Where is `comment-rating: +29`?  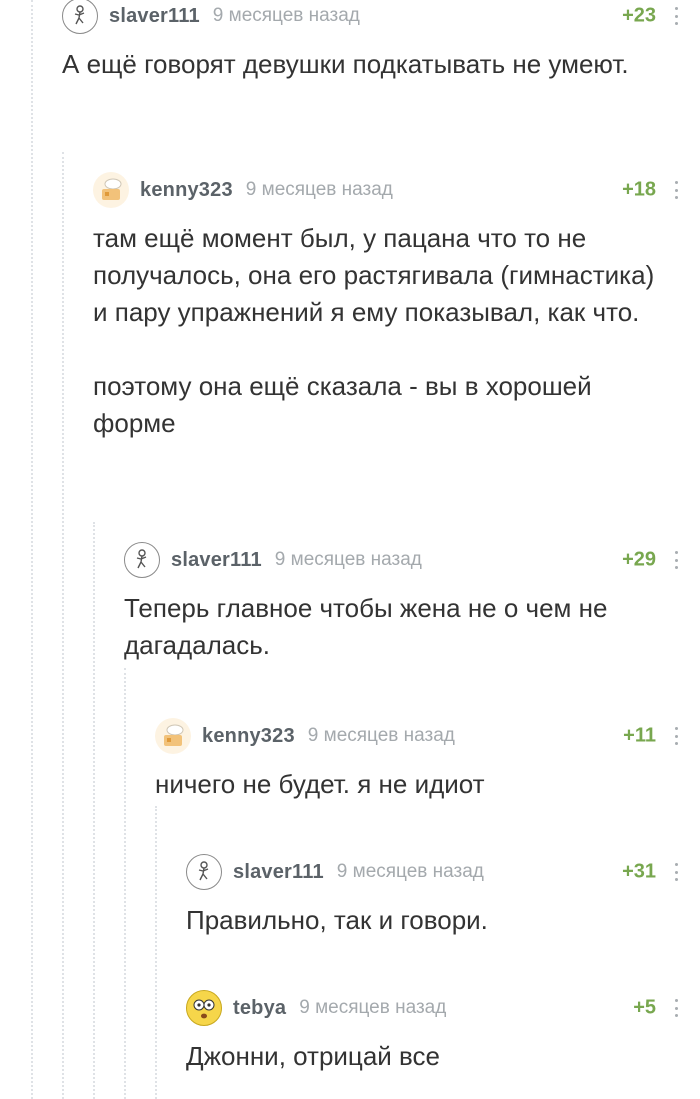
comment-rating: +29 is located at coordinates (639, 559).